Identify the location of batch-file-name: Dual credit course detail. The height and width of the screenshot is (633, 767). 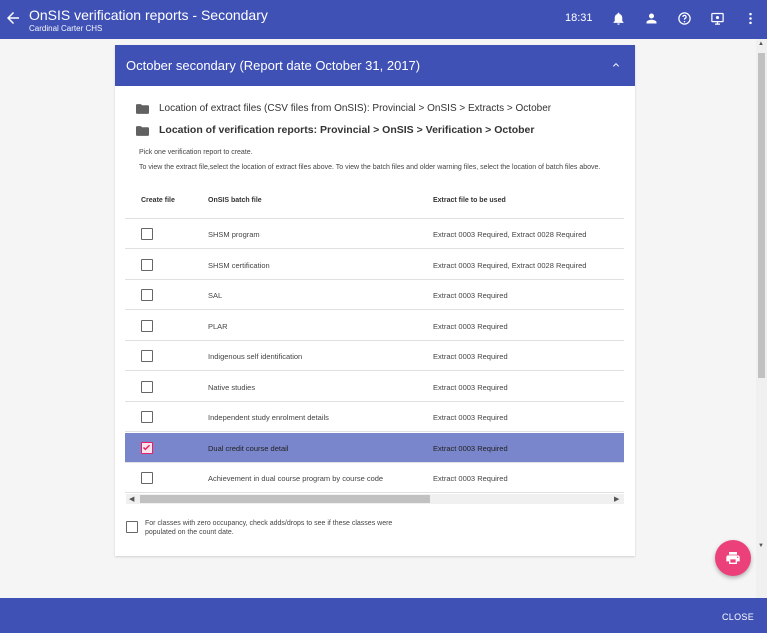
(248, 448).